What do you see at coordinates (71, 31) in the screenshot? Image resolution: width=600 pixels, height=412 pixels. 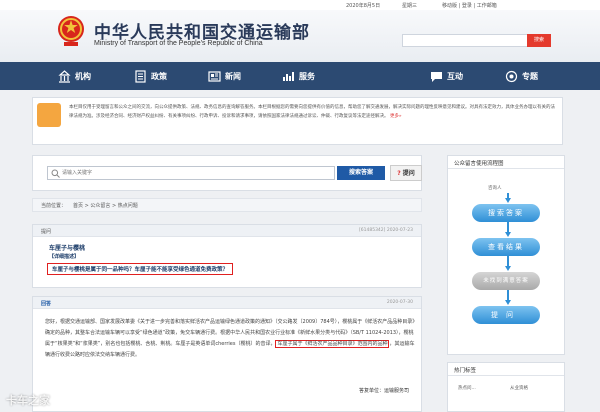 I see `national-emblem-icon` at bounding box center [71, 31].